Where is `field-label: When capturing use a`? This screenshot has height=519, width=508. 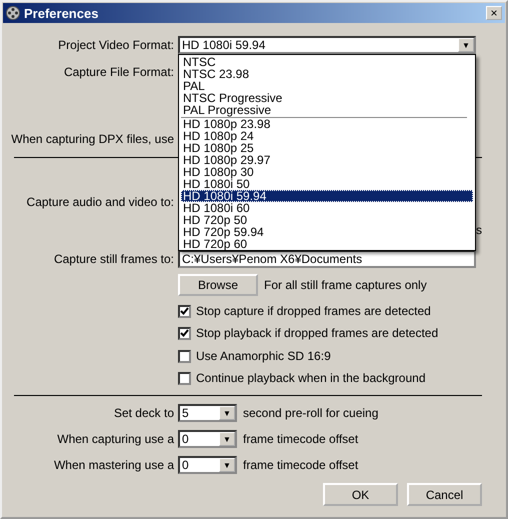
field-label: When capturing use a is located at coordinates (115, 439).